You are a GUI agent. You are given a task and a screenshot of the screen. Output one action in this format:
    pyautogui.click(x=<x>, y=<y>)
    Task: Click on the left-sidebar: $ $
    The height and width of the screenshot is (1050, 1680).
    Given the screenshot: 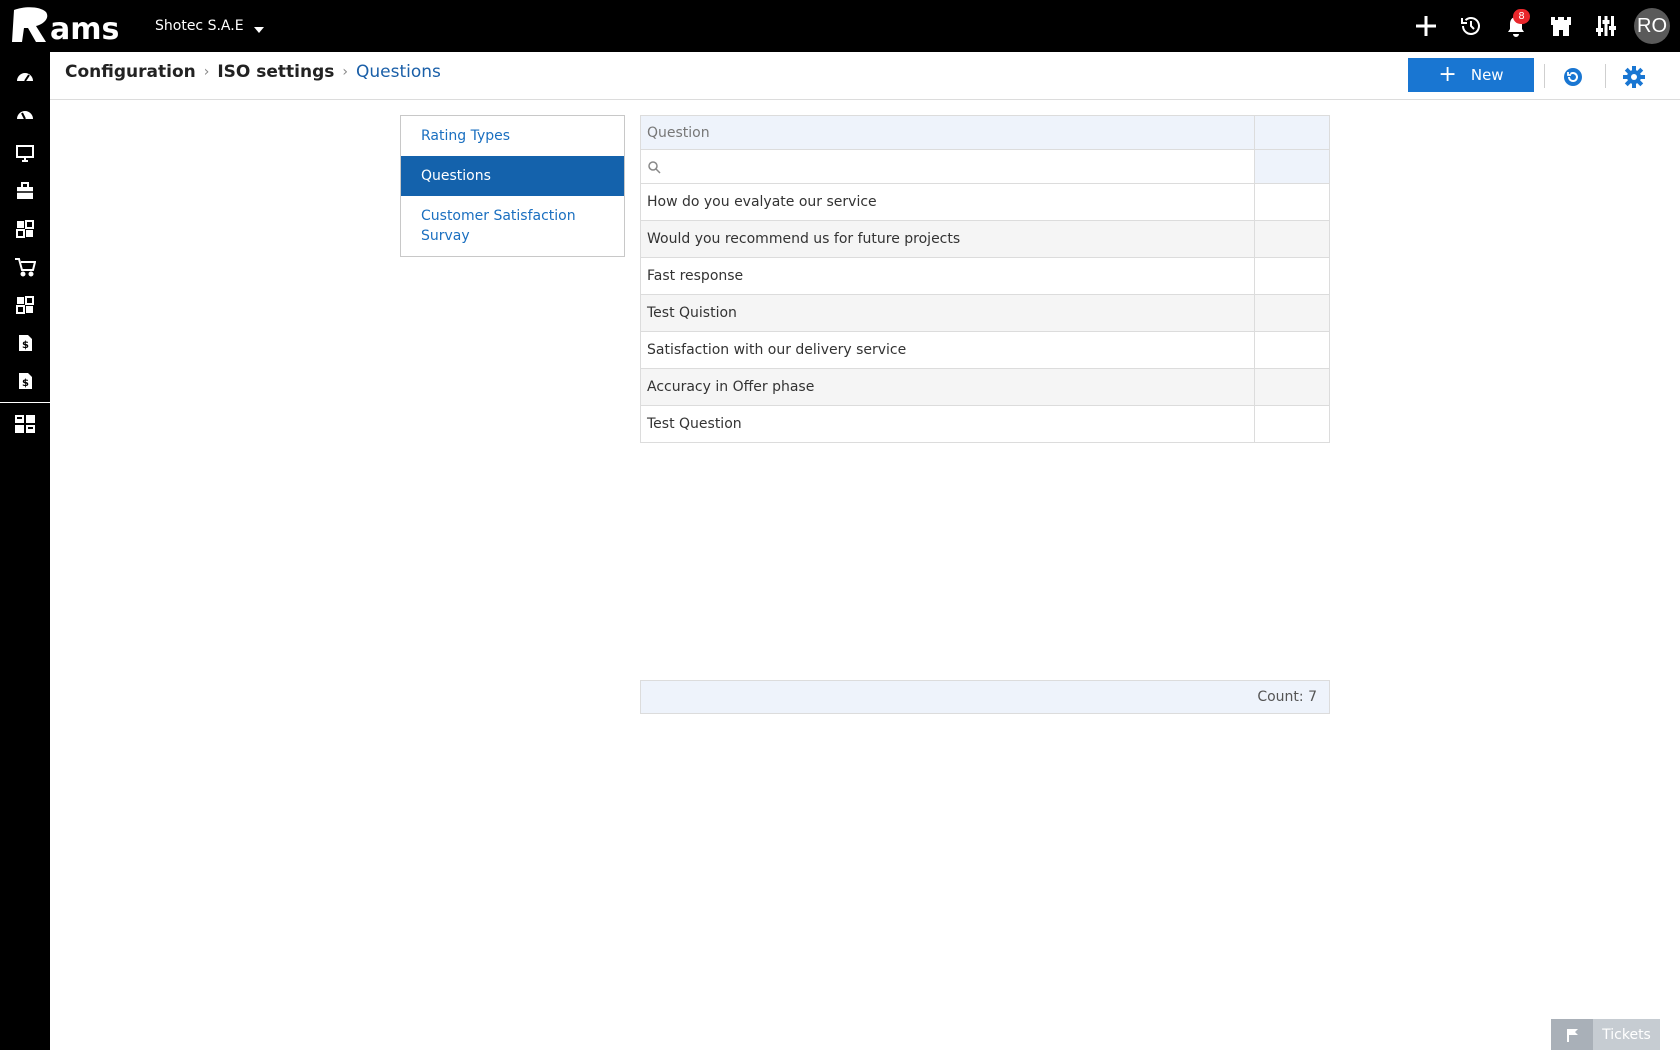 What is the action you would take?
    pyautogui.click(x=25, y=551)
    